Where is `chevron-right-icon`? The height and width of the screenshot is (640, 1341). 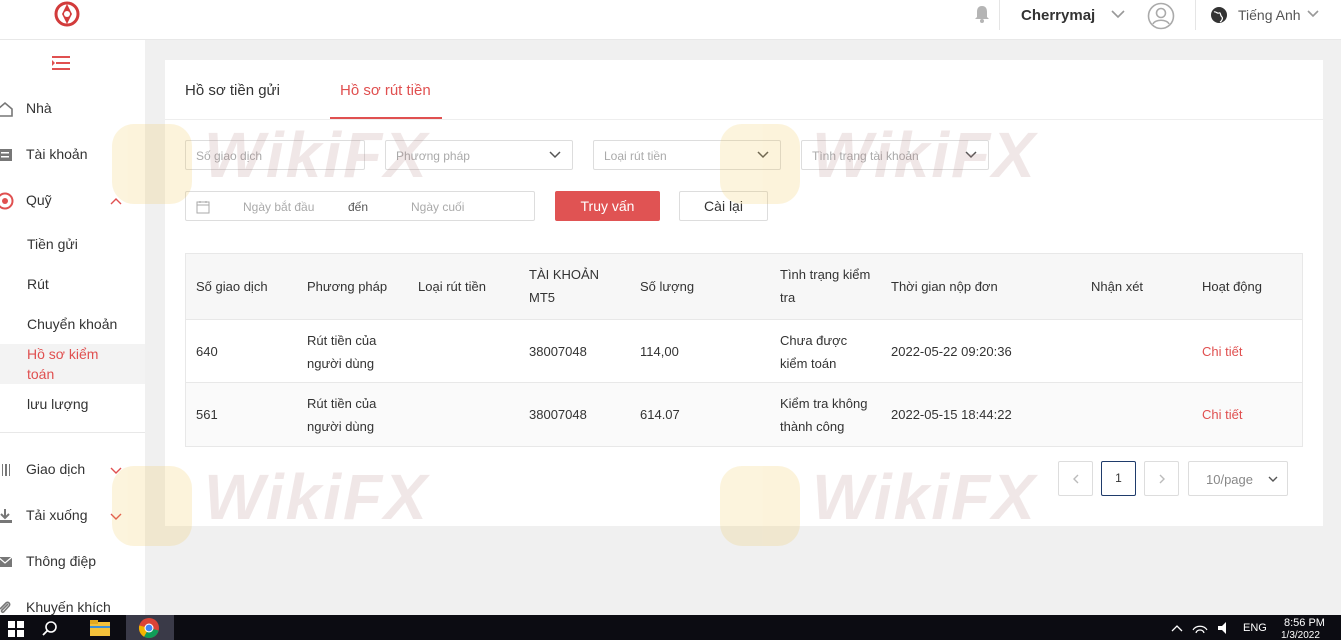
chevron-right-icon is located at coordinates (1162, 479).